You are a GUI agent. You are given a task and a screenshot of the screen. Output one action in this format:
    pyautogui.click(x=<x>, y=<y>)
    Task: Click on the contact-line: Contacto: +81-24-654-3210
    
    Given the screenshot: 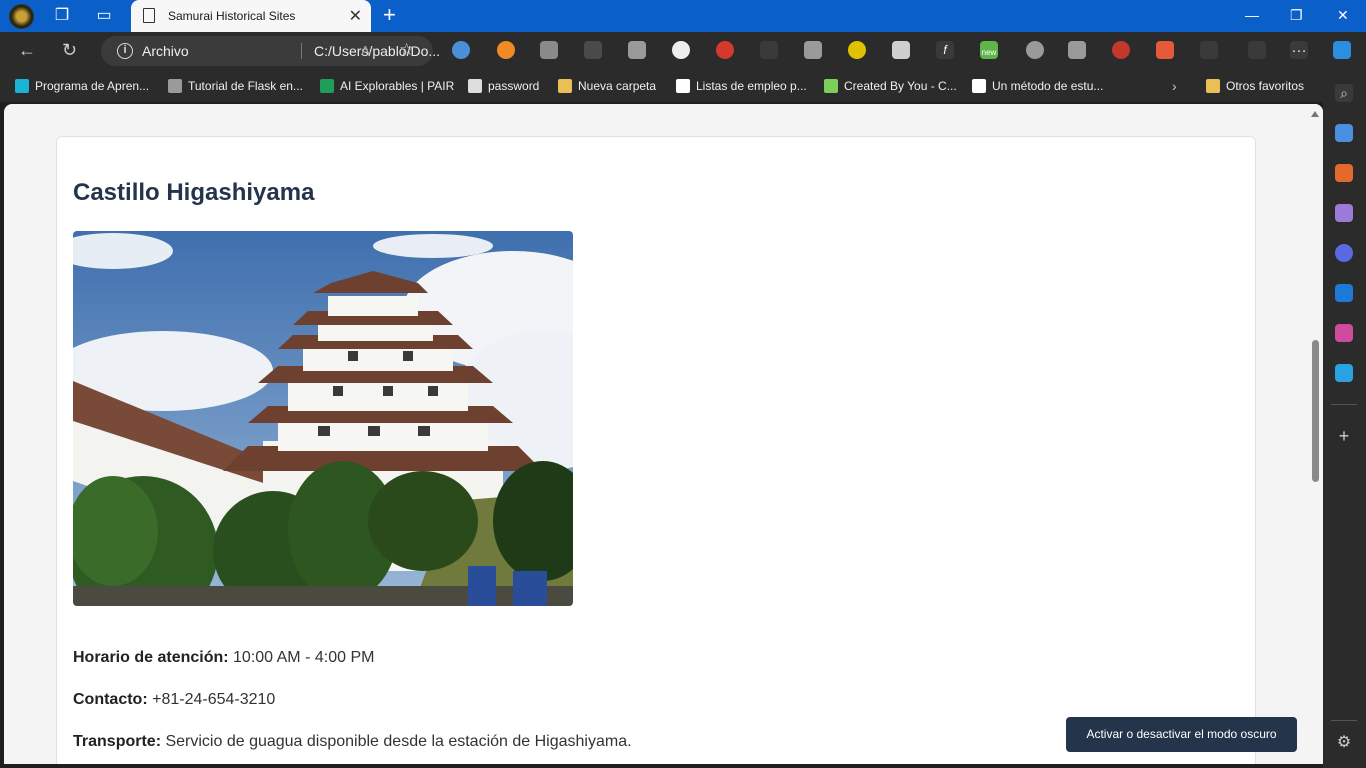 What is the action you would take?
    pyautogui.click(x=174, y=700)
    